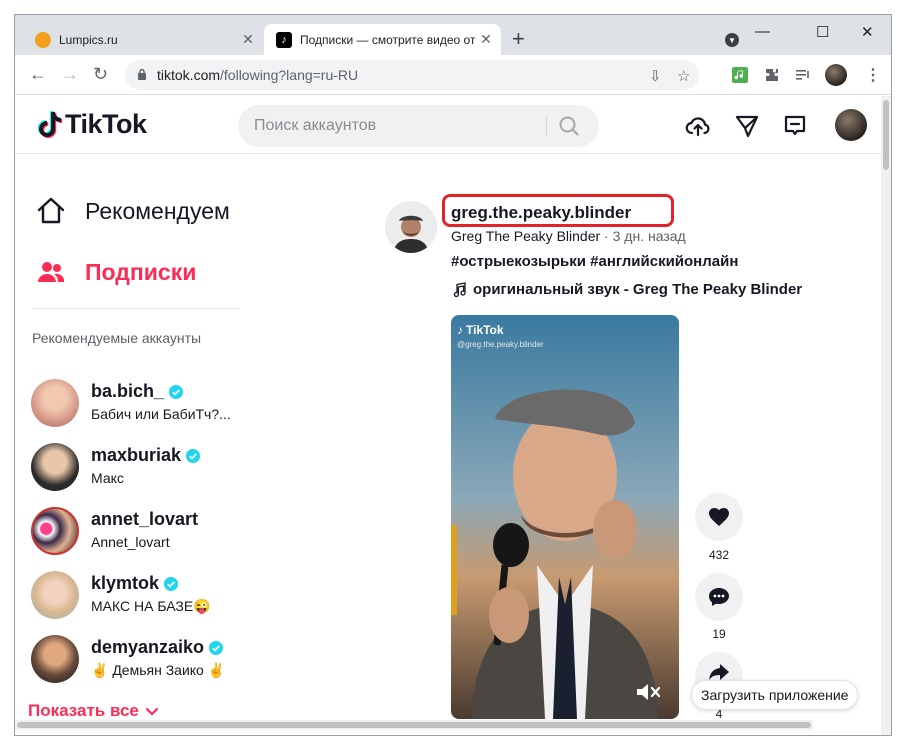 The image size is (906, 750). Describe the element at coordinates (732, 40) in the screenshot. I see `tab-search-icon: ▼` at that location.